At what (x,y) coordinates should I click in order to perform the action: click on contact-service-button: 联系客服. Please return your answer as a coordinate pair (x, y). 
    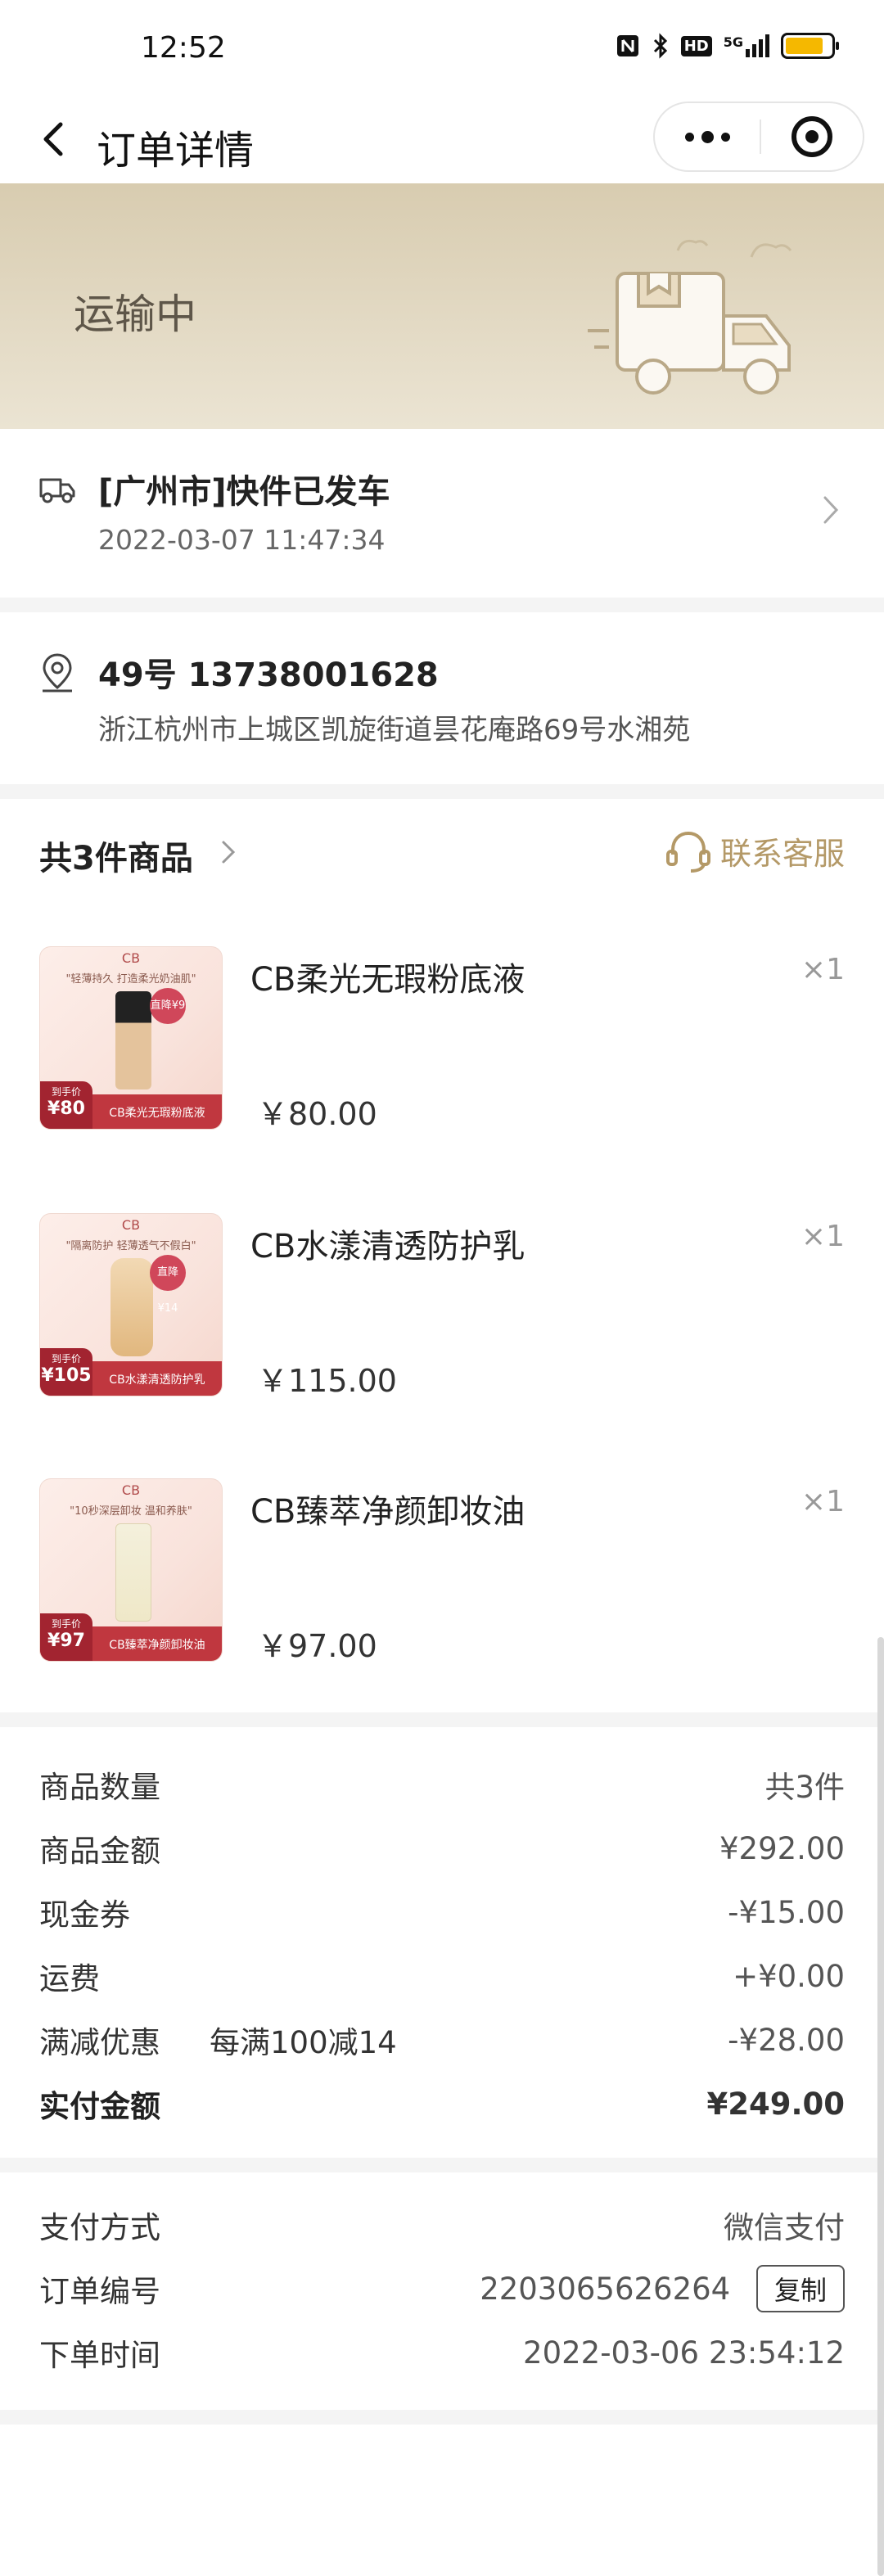
    Looking at the image, I should click on (755, 850).